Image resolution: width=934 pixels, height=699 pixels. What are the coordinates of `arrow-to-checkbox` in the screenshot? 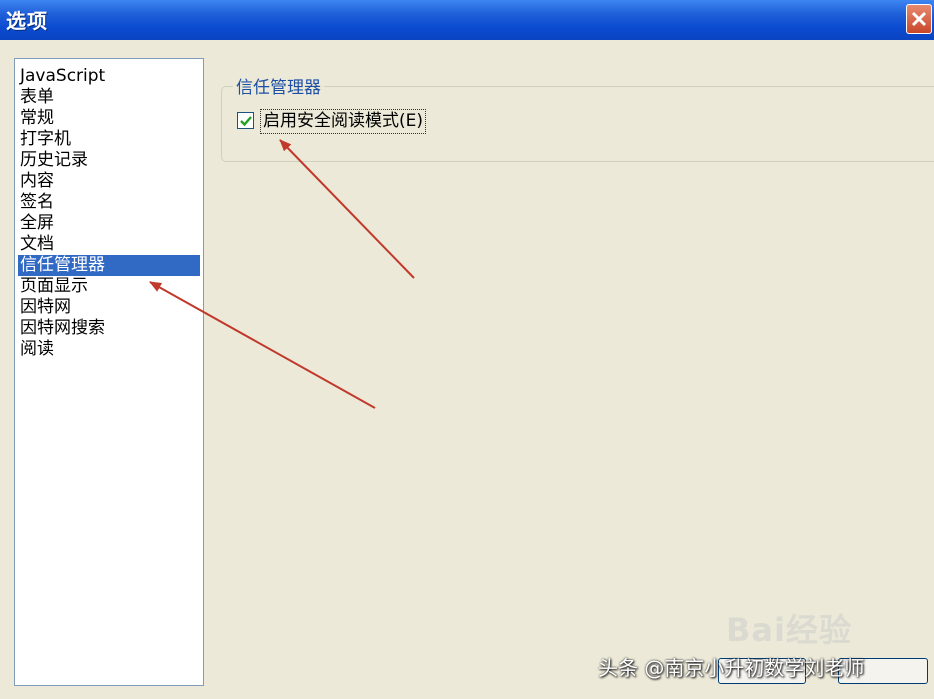 It's located at (347, 209).